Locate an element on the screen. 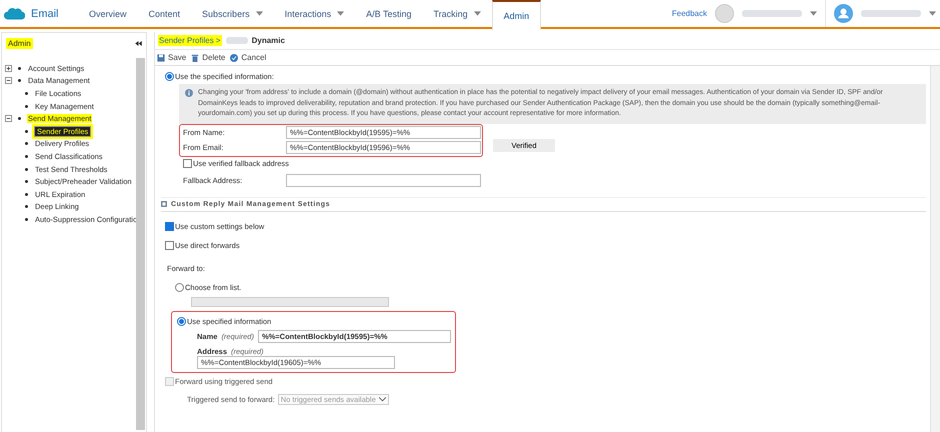 The width and height of the screenshot is (940, 432). sidebar-title: Admin is located at coordinates (19, 43).